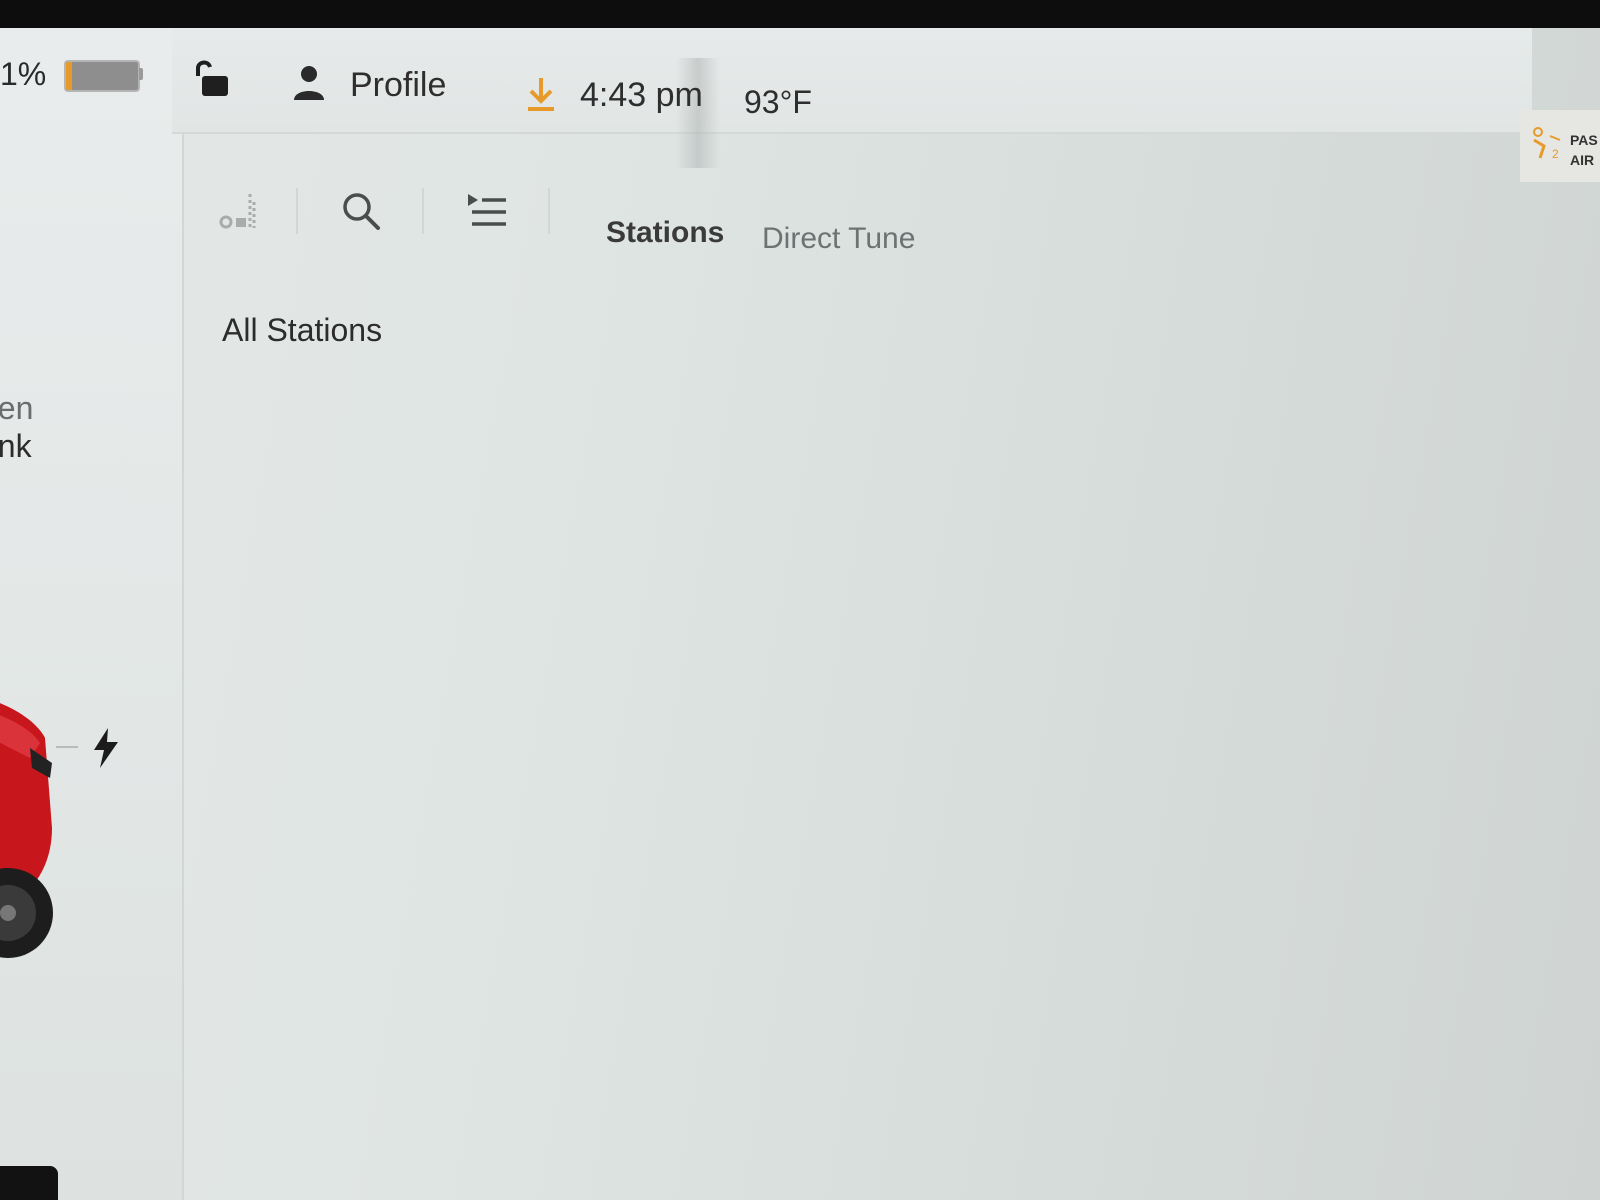 Image resolution: width=1600 pixels, height=1200 pixels. Describe the element at coordinates (69, 76) in the screenshot. I see `battery-fill` at that location.